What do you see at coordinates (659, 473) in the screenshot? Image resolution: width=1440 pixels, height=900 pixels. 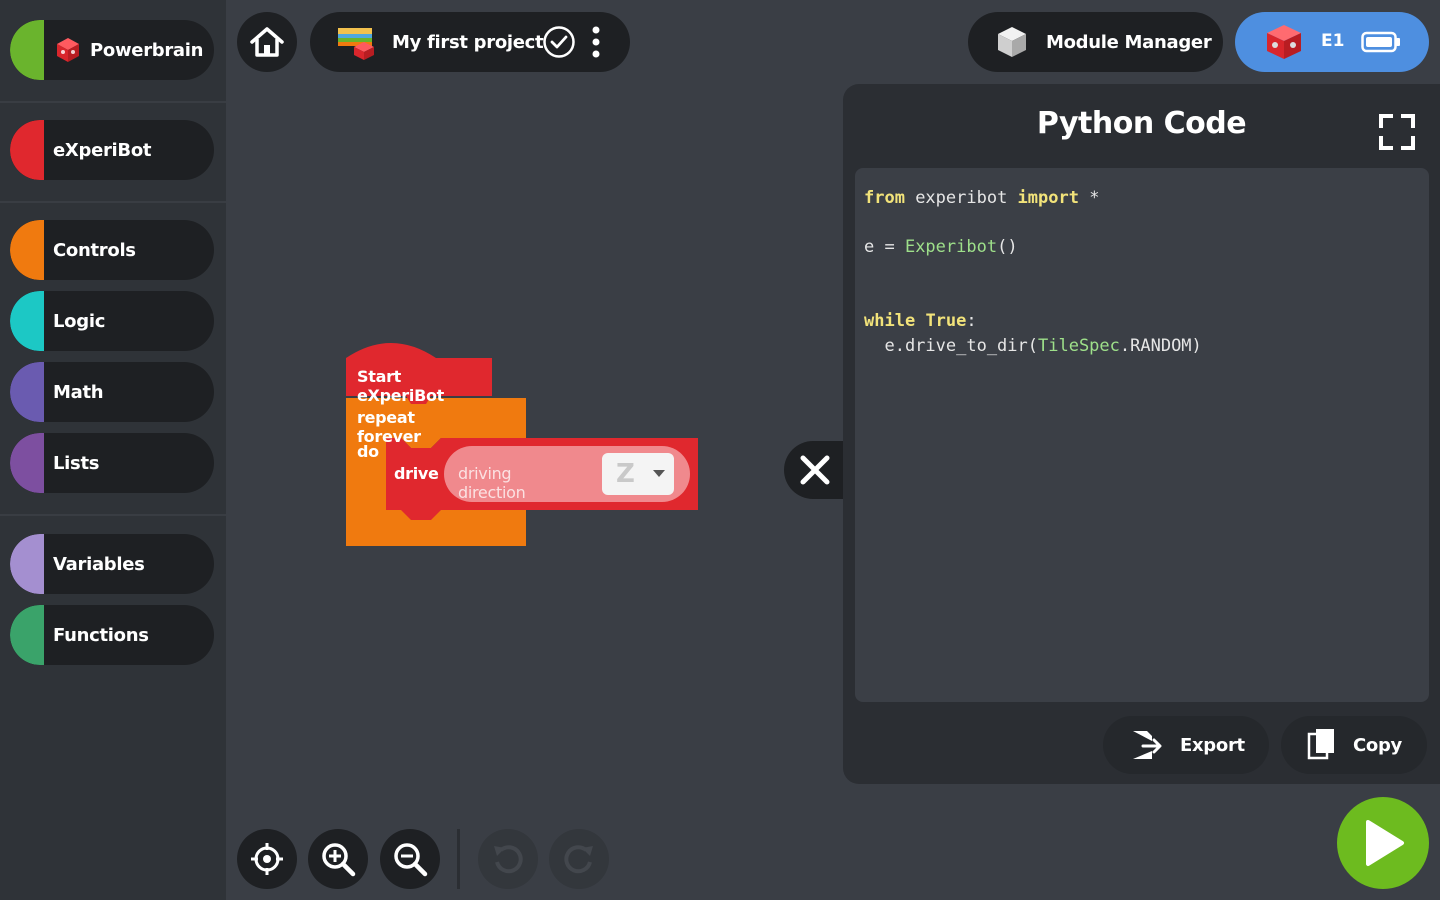 I see `dropdown-arrow-icon` at bounding box center [659, 473].